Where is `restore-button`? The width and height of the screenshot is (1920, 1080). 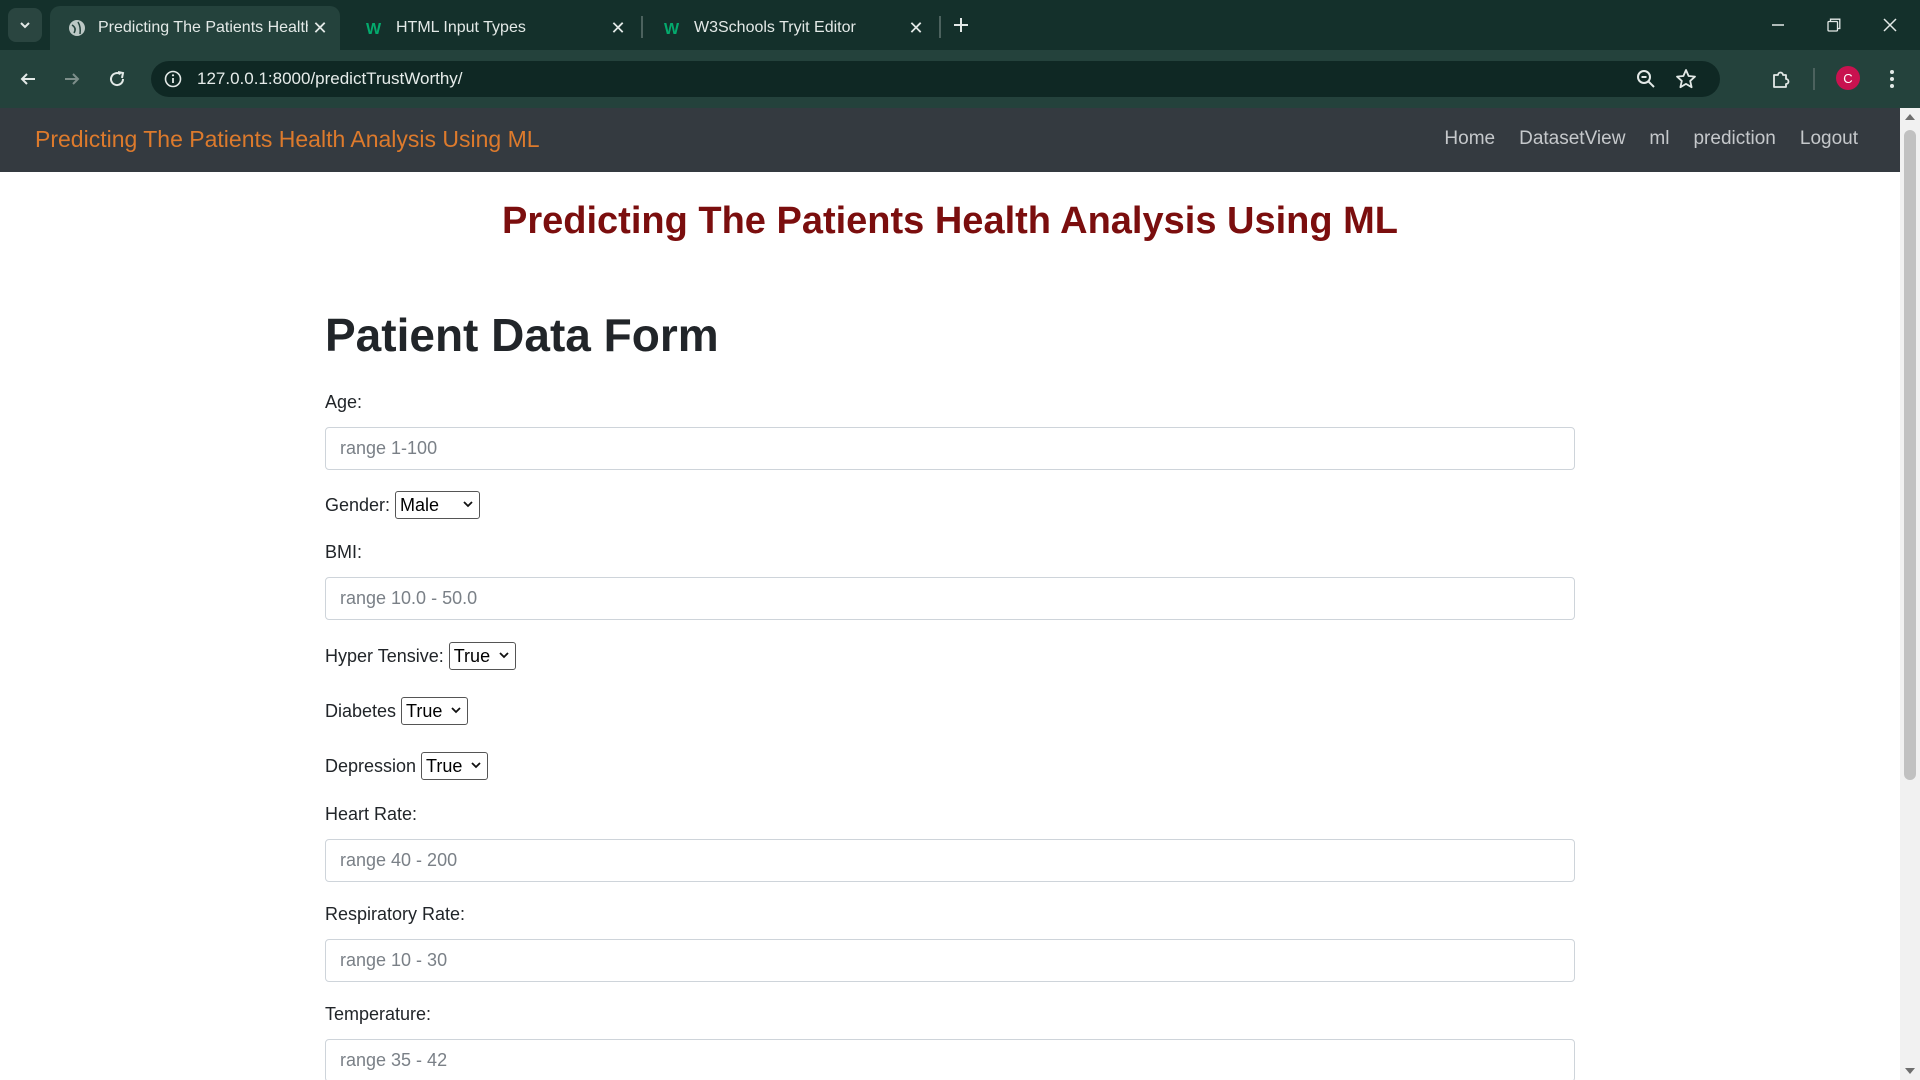 restore-button is located at coordinates (1834, 25).